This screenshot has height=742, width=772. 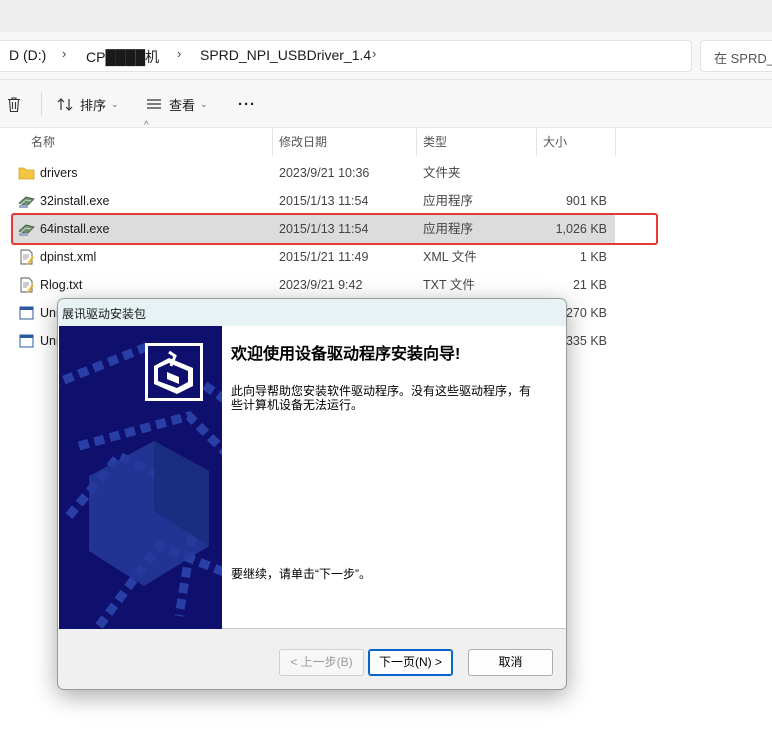 What do you see at coordinates (346, 354) in the screenshot?
I see `wizard-heading: 欢迎使用设备驱动程序安装向导!` at bounding box center [346, 354].